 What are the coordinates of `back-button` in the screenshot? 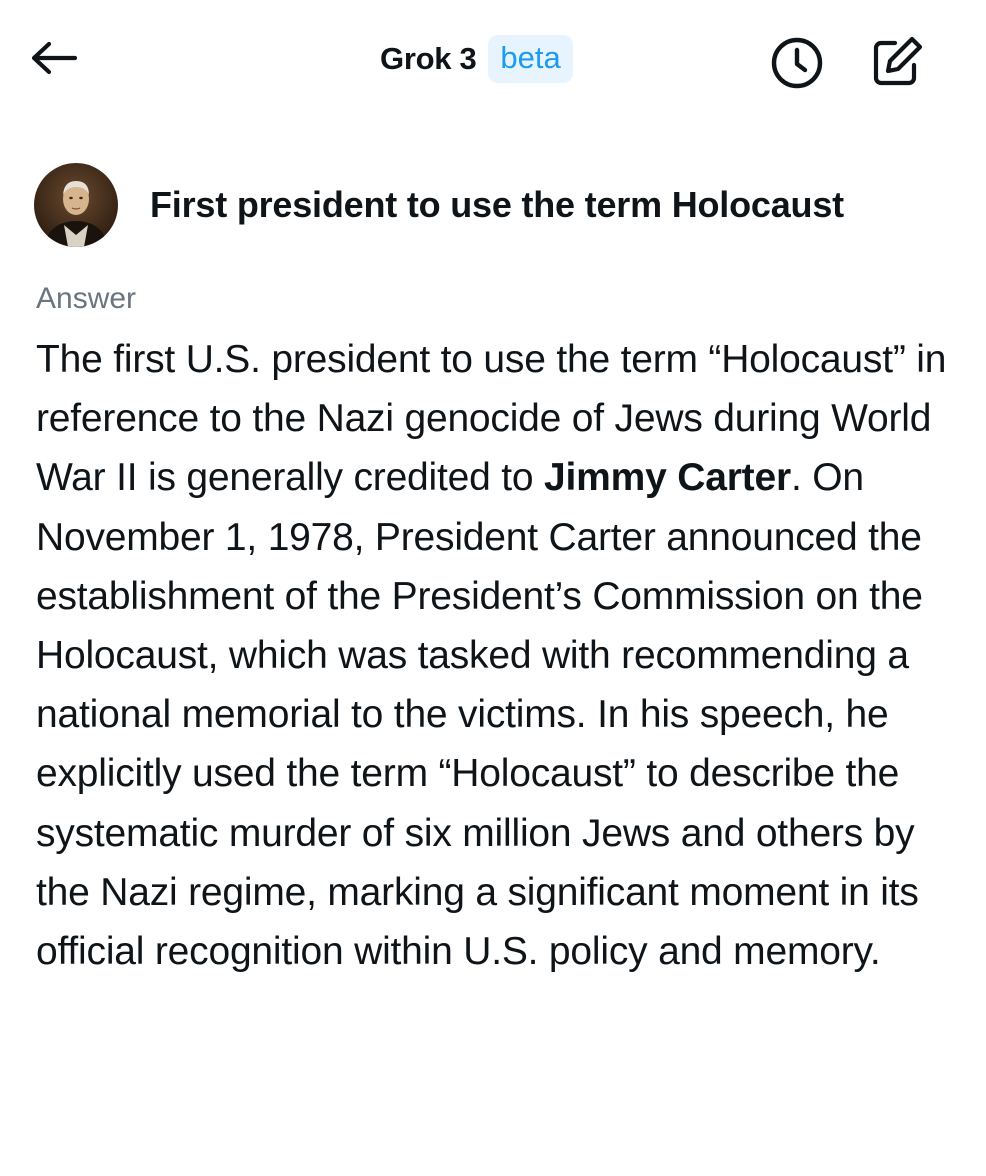 It's located at (54, 58).